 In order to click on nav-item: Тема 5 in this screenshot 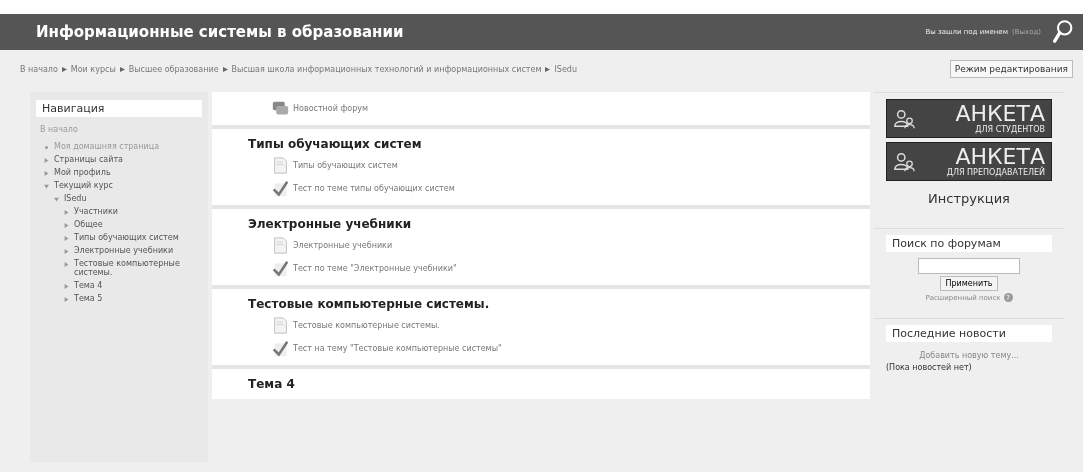, I will do `click(88, 298)`.